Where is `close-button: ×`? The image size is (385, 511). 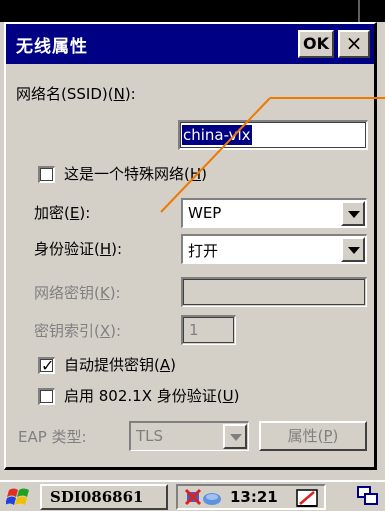 close-button: × is located at coordinates (354, 44).